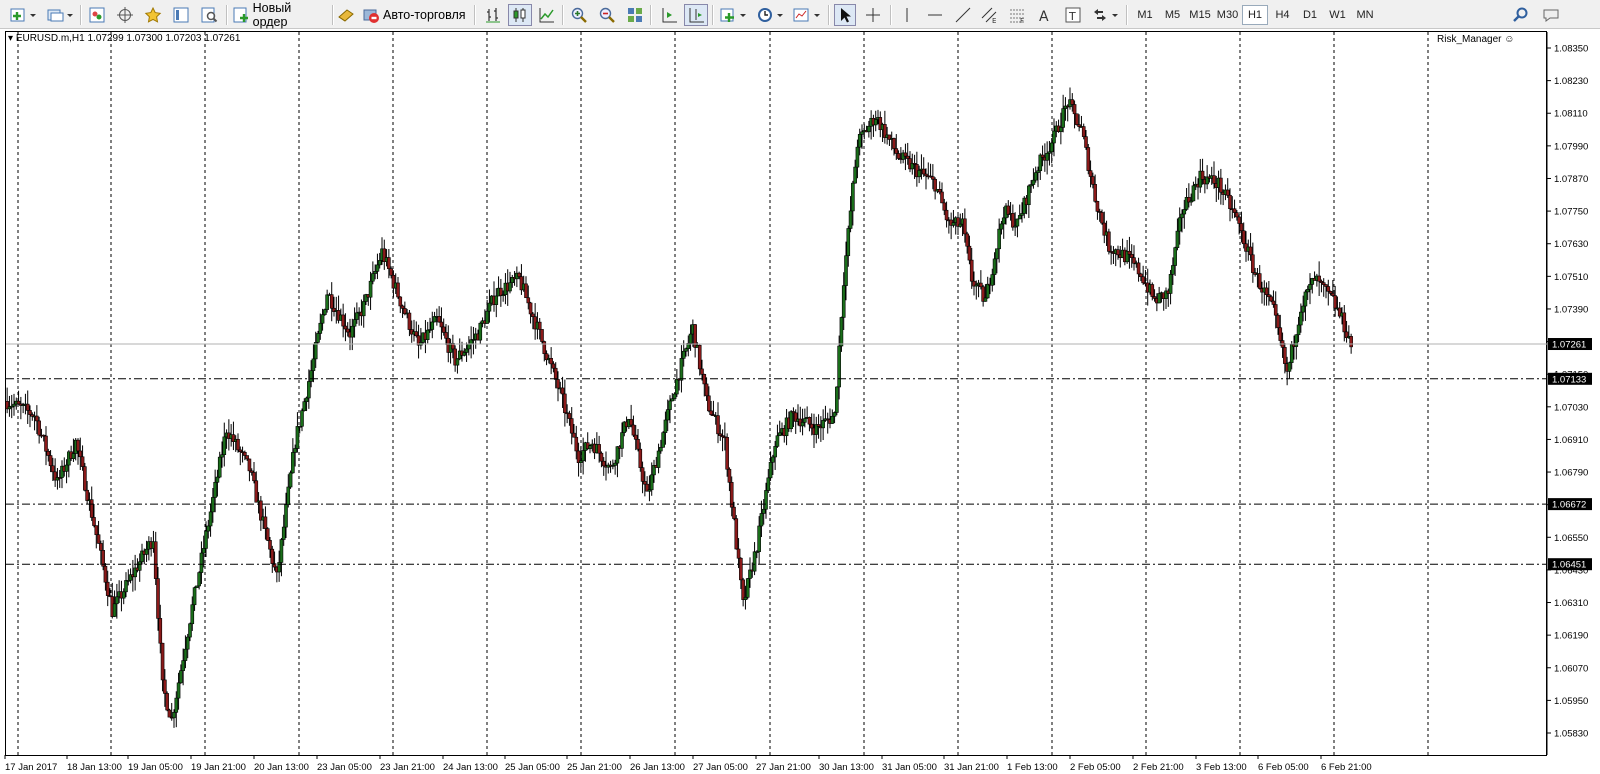 The height and width of the screenshot is (774, 1600). I want to click on level-price-label: 1.06672, so click(1569, 505).